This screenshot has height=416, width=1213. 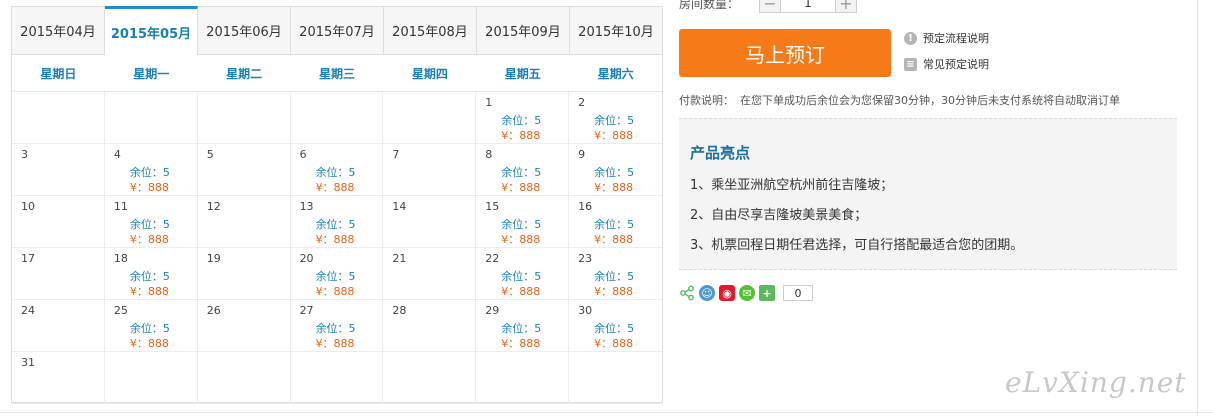 I want to click on day-number: 25, so click(x=120, y=310).